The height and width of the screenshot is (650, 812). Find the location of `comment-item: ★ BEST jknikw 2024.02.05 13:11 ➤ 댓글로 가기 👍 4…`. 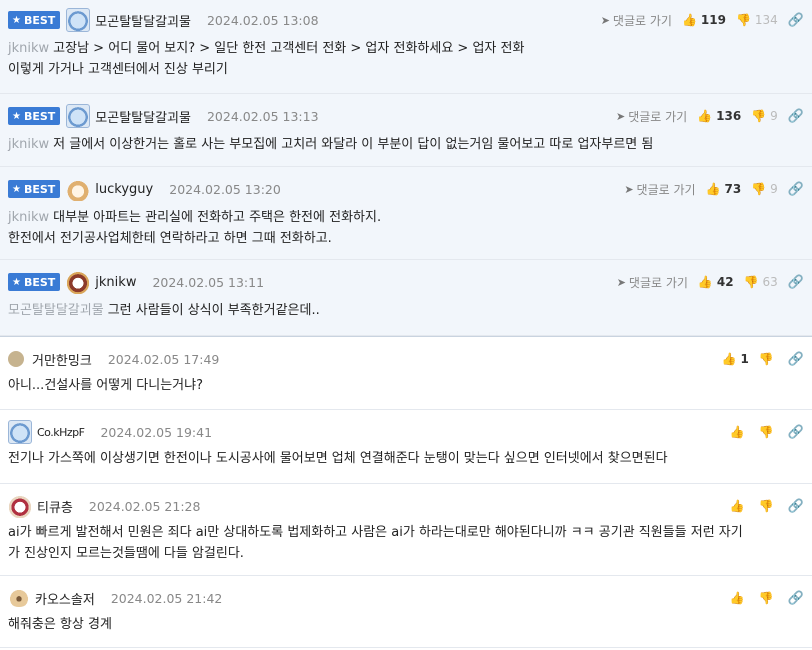

comment-item: ★ BEST jknikw 2024.02.05 13:11 ➤ 댓글로 가기 👍 4… is located at coordinates (406, 298).